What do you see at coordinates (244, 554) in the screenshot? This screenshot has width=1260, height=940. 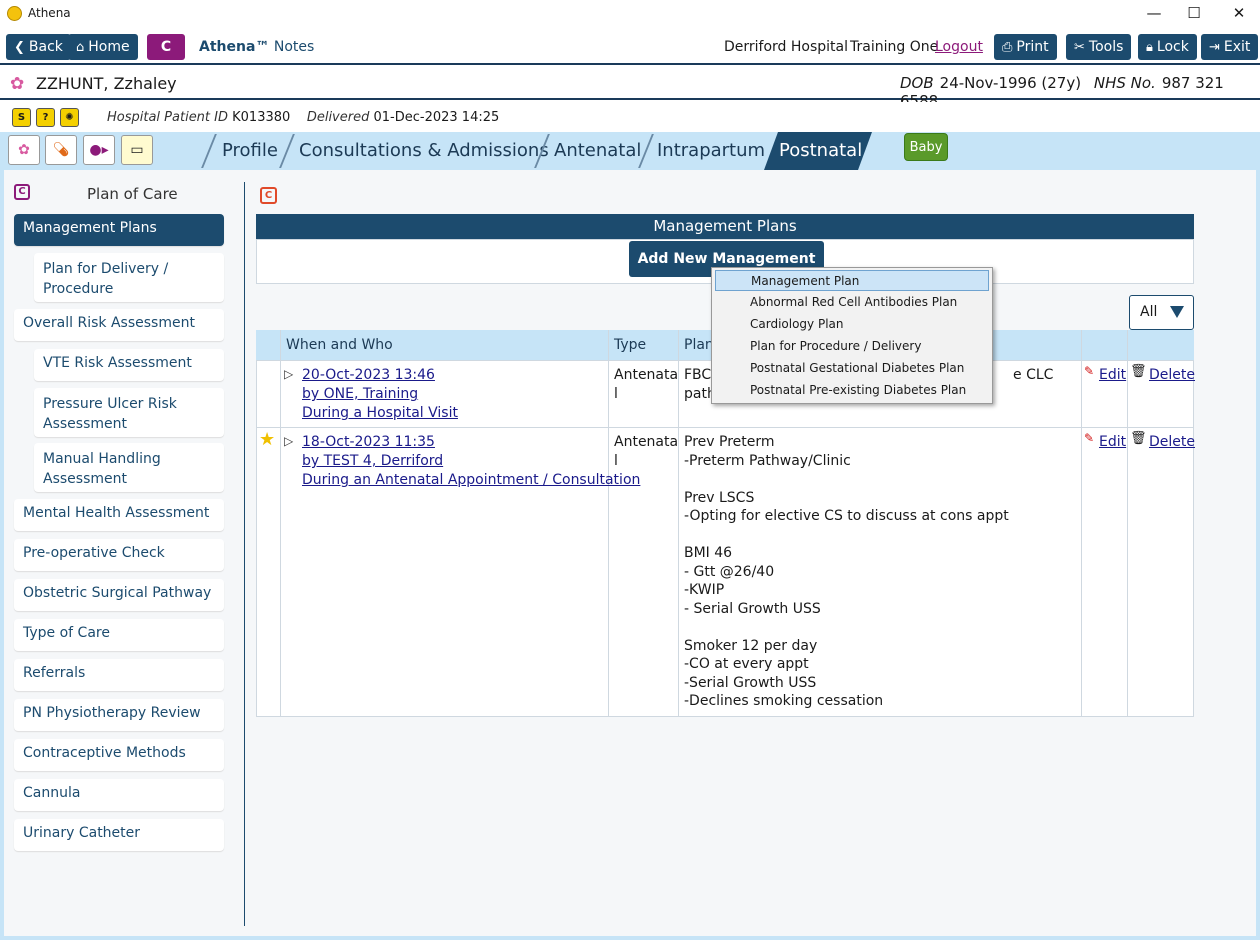 I see `sidebar-divider` at bounding box center [244, 554].